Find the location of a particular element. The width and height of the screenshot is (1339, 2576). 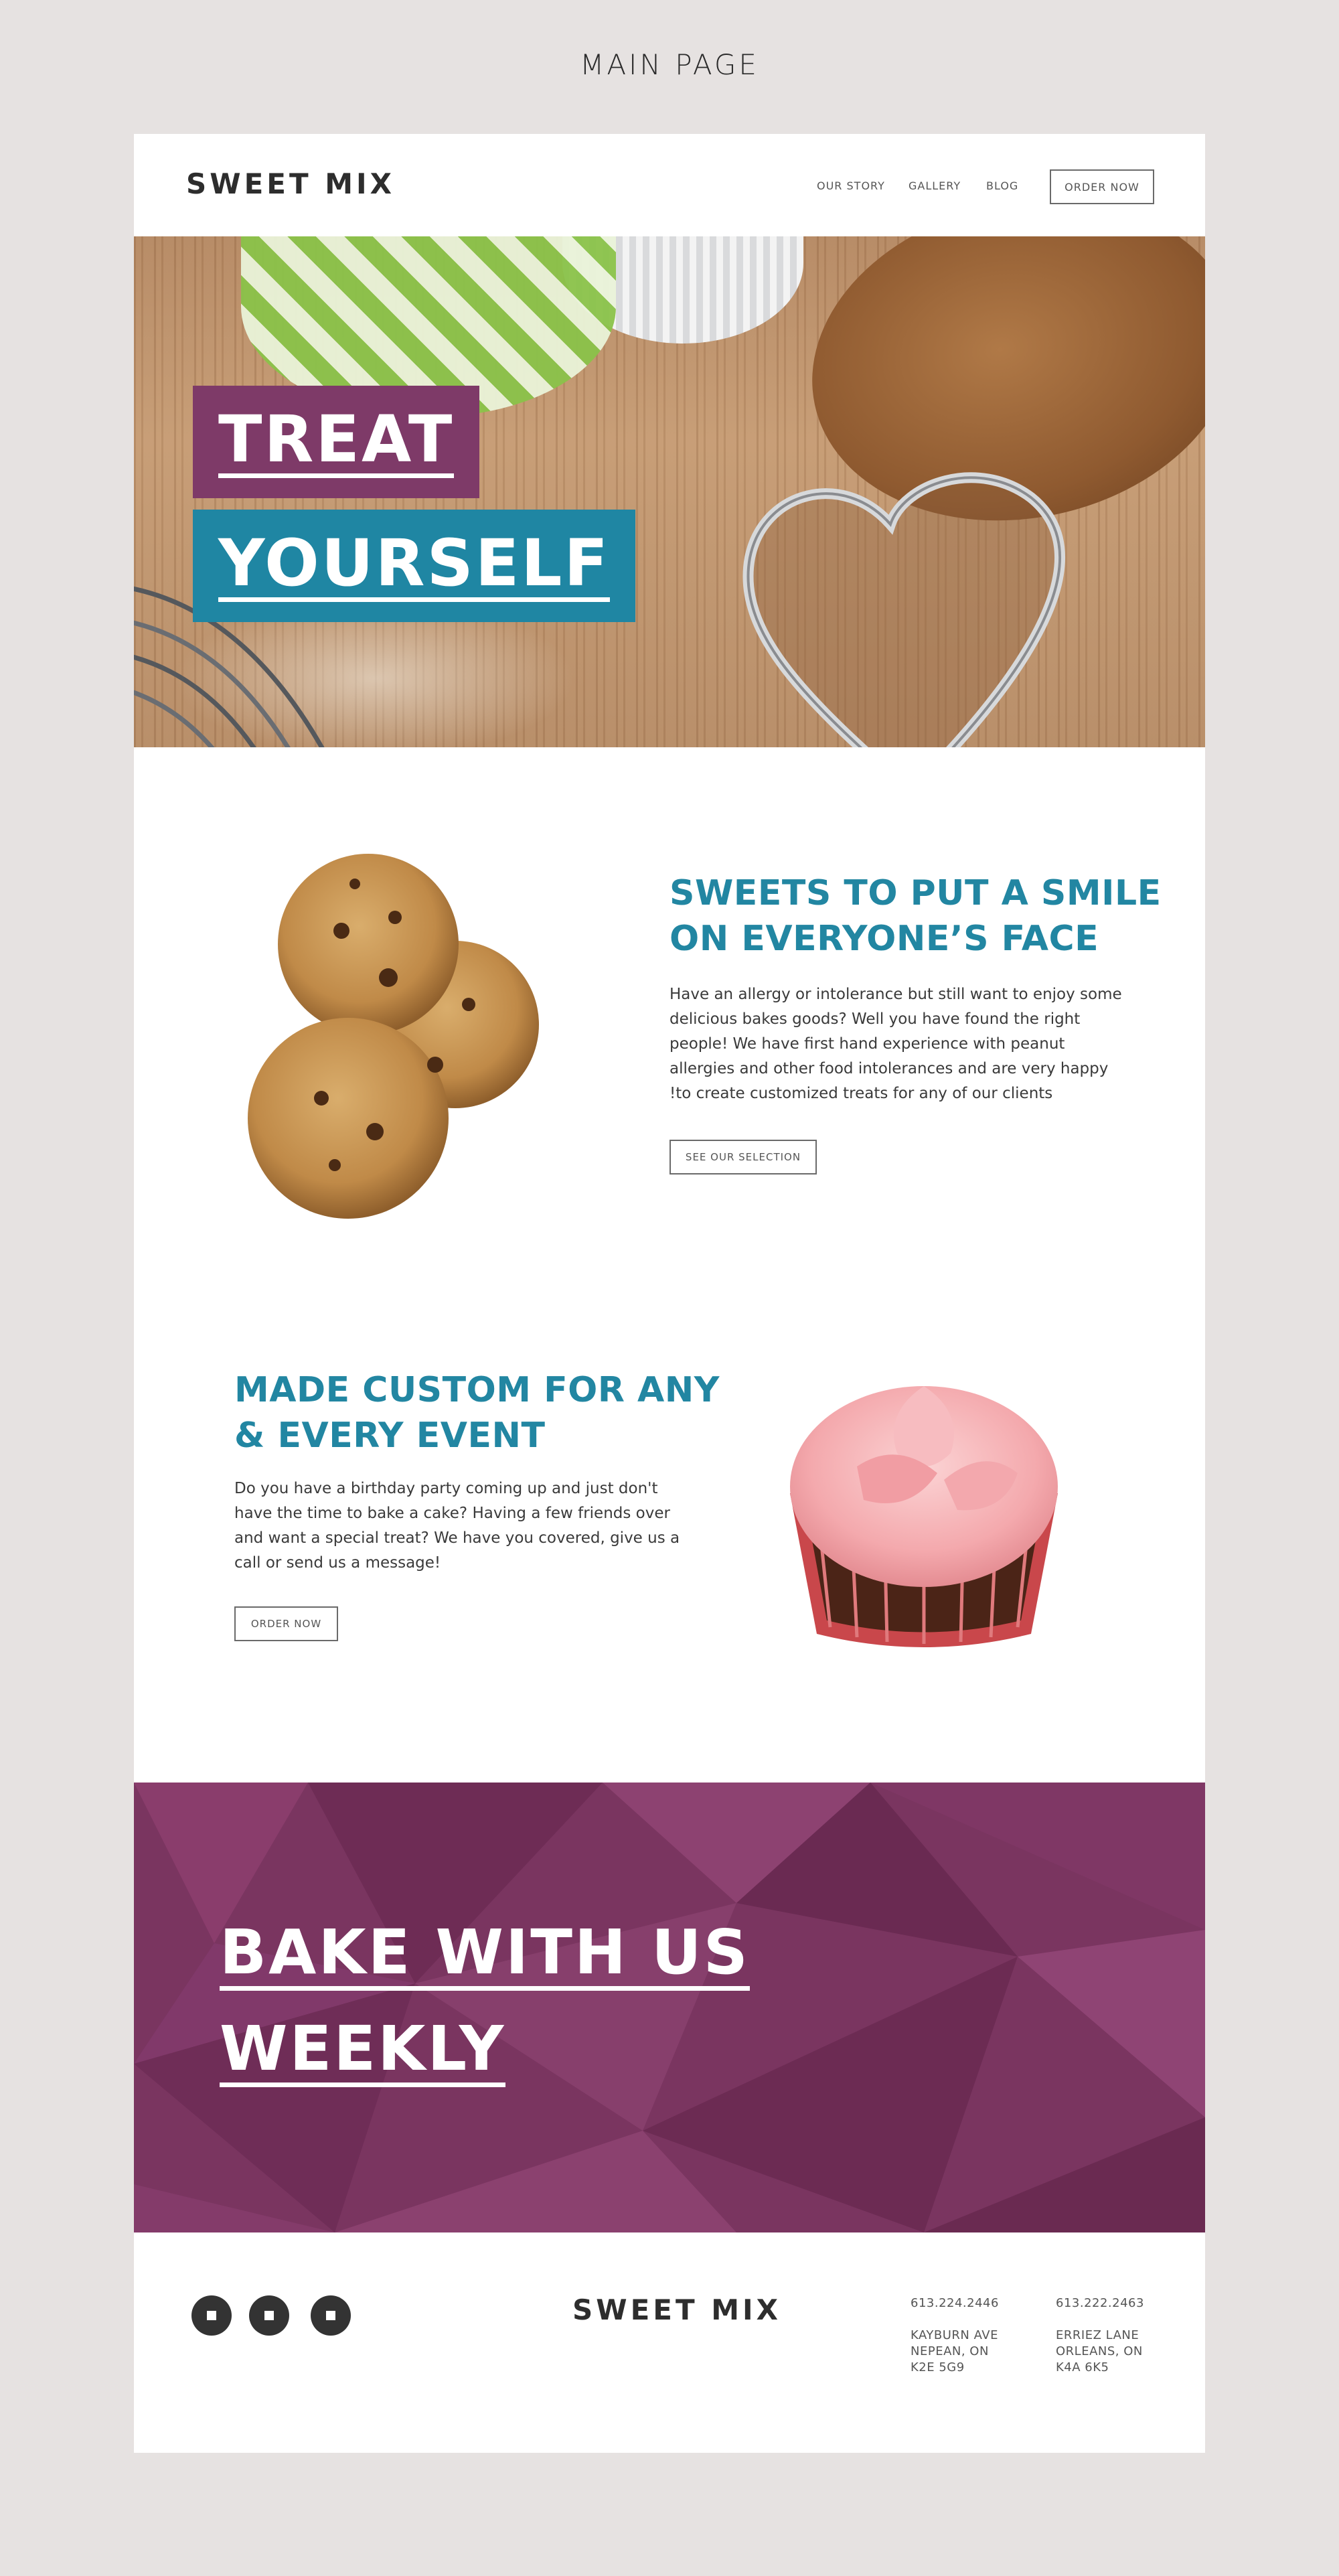

custom-body-line: call or send us a message! is located at coordinates (337, 1563).